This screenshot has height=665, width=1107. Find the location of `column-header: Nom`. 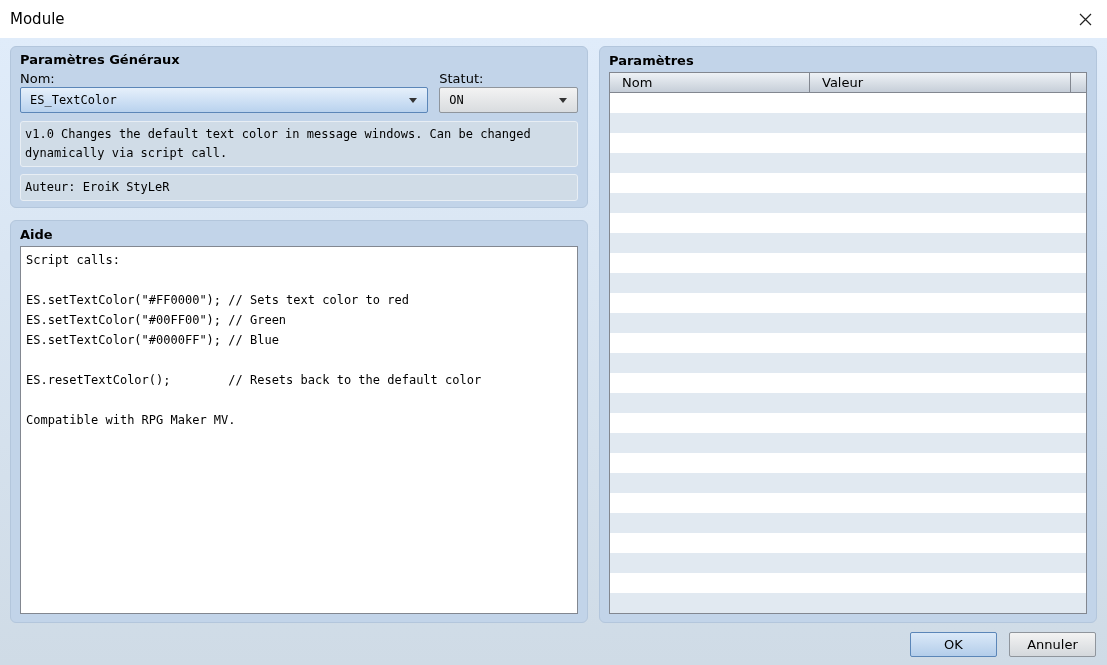

column-header: Nom is located at coordinates (710, 82).